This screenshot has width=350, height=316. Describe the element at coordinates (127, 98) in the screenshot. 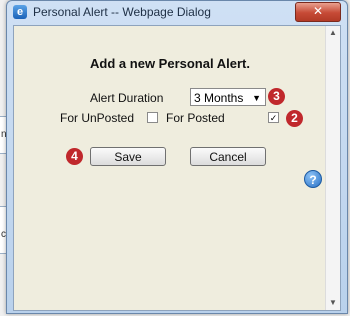

I see `alert-duration-label: Alert Duration` at that location.